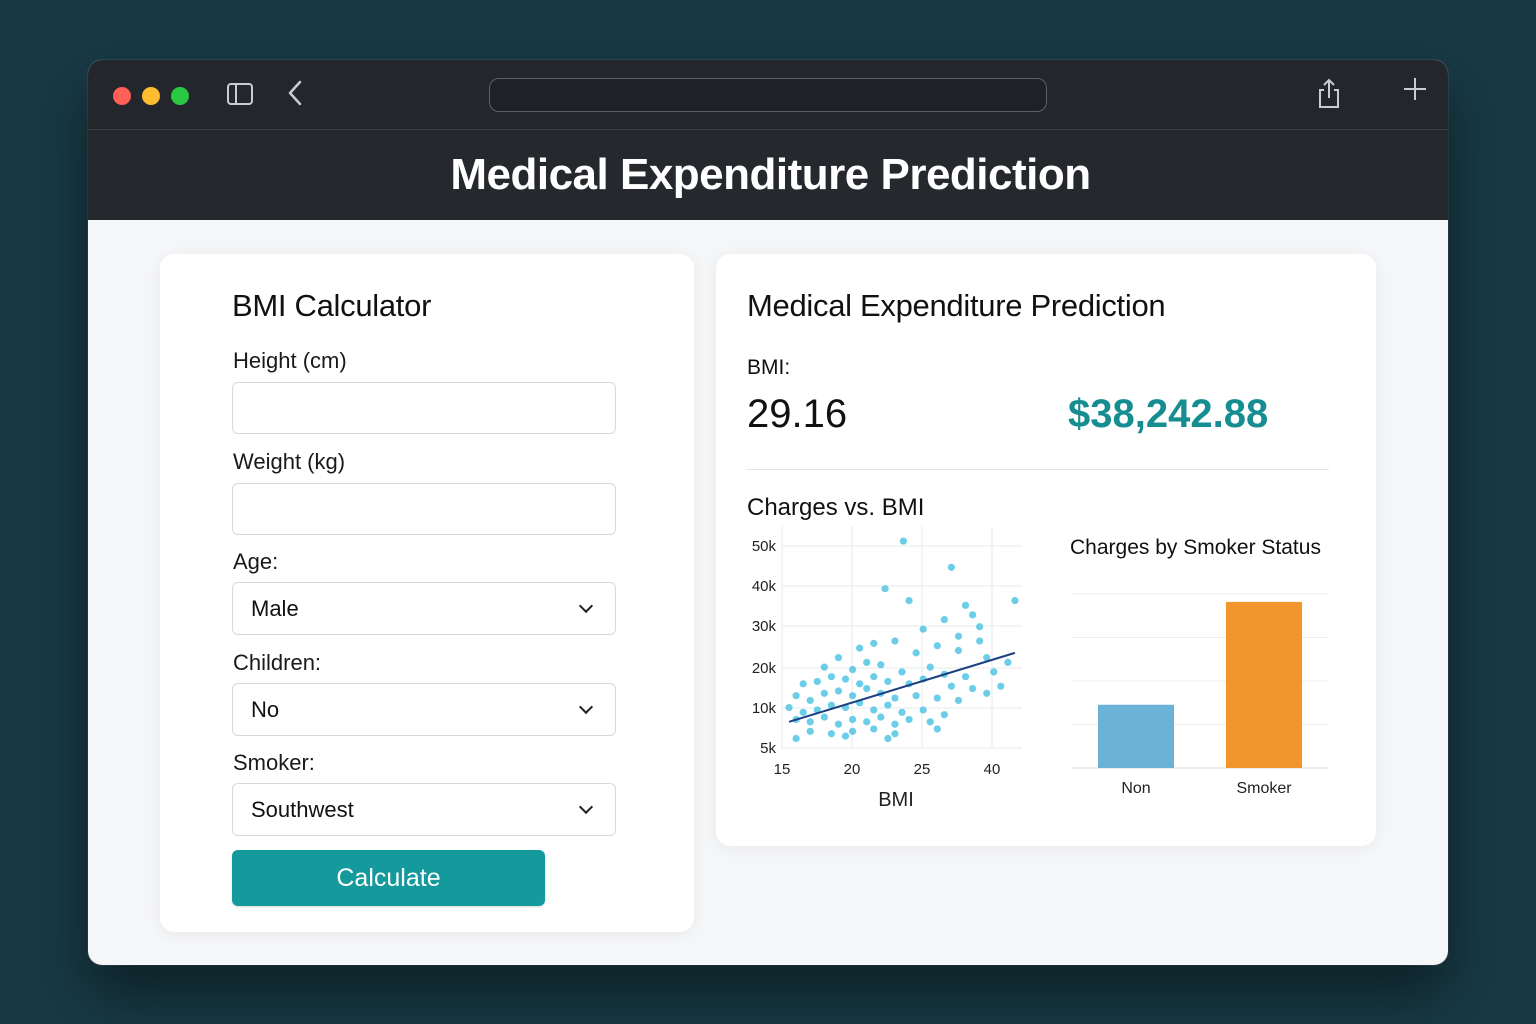 Image resolution: width=1536 pixels, height=1024 pixels. What do you see at coordinates (764, 708) in the screenshot?
I see `y-tick-label: 10k` at bounding box center [764, 708].